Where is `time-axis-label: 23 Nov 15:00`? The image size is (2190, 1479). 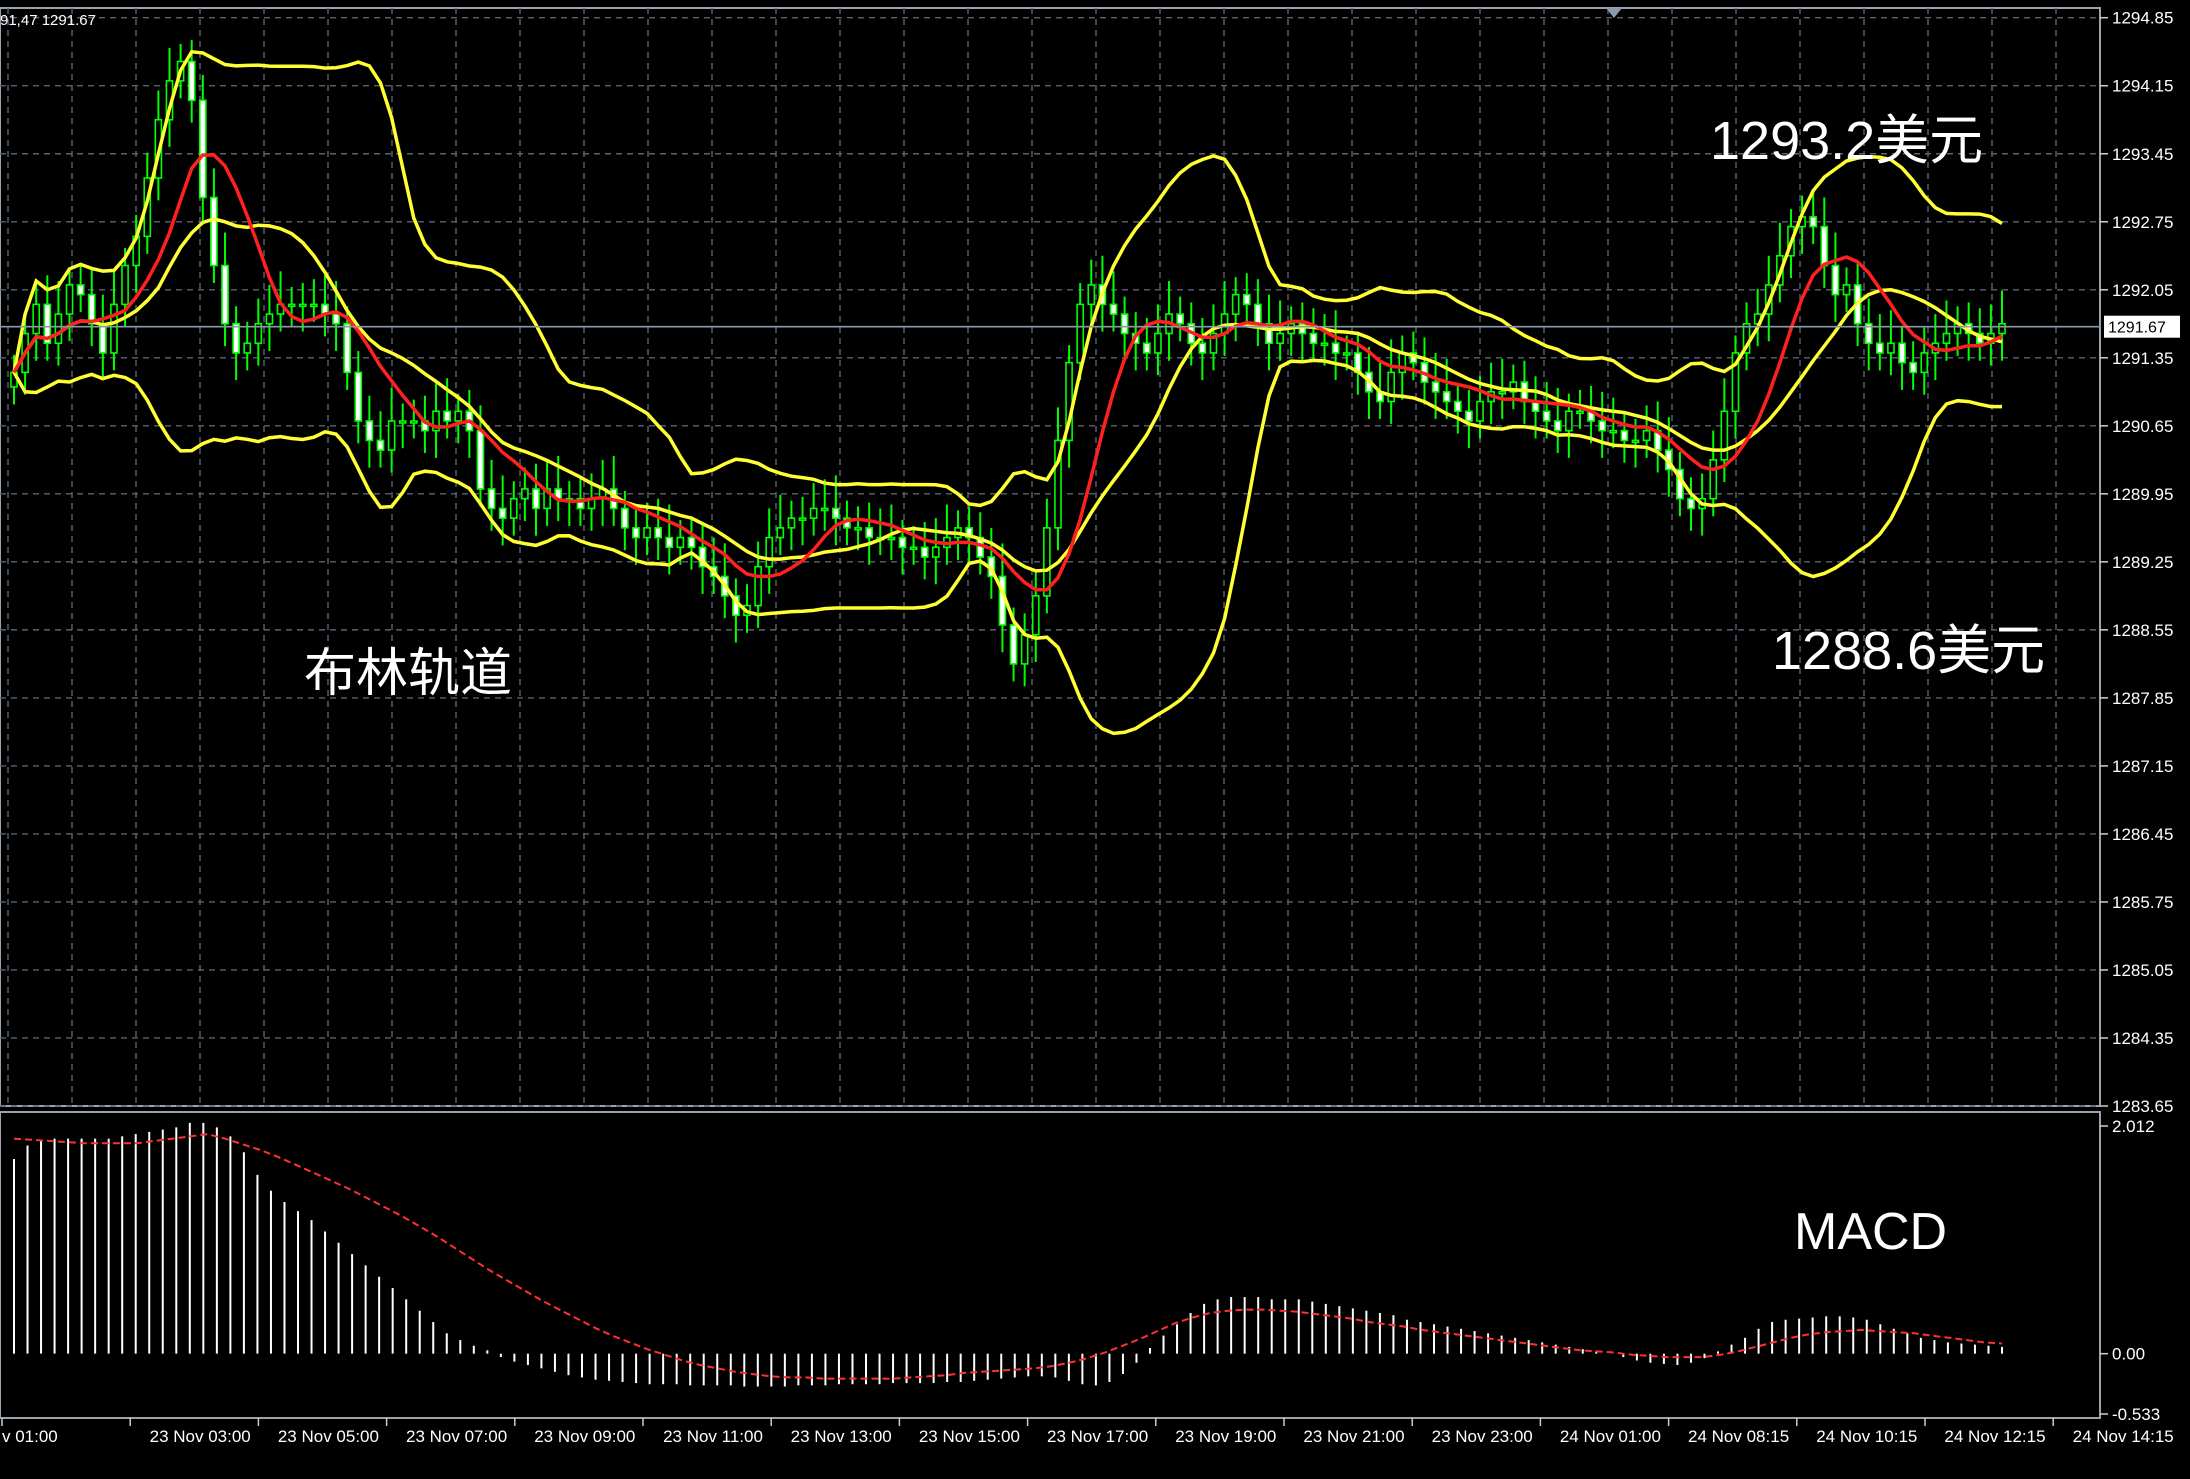
time-axis-label: 23 Nov 15:00 is located at coordinates (969, 1436).